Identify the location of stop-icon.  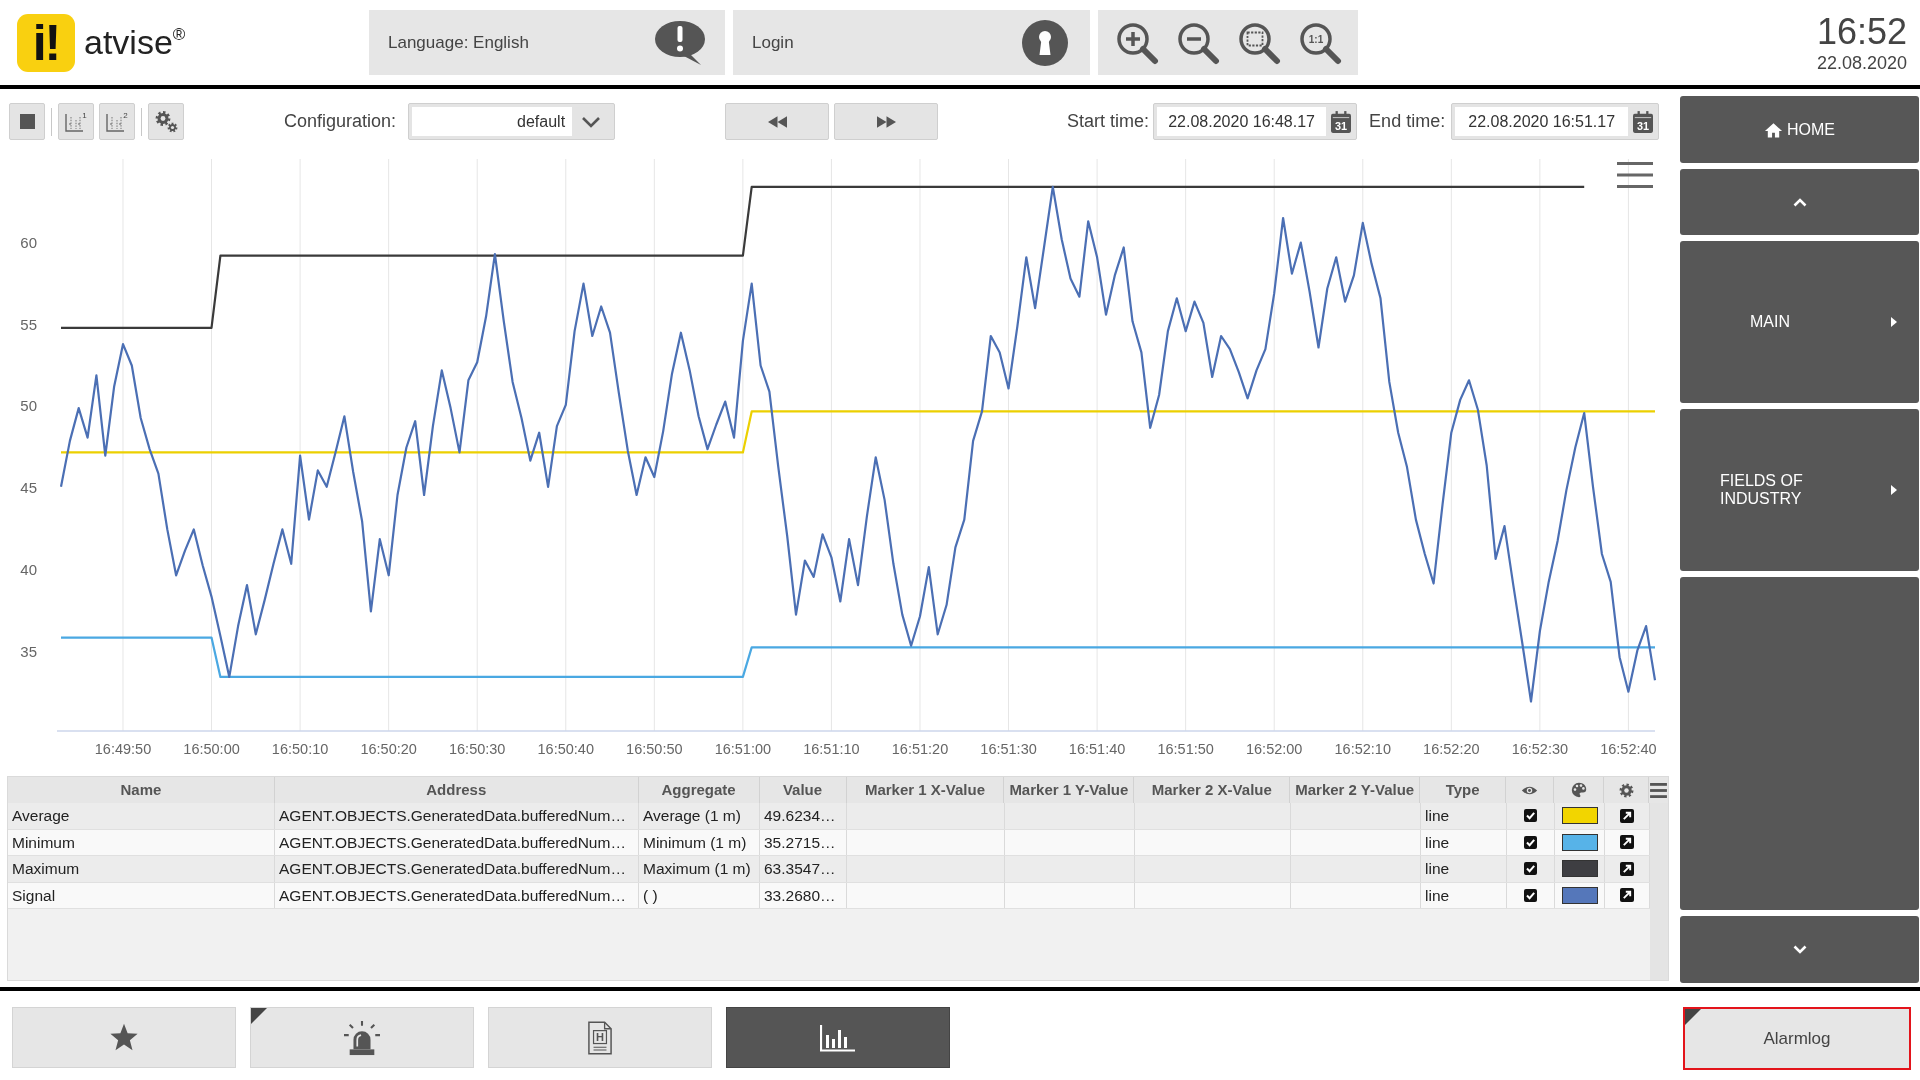
(27, 121).